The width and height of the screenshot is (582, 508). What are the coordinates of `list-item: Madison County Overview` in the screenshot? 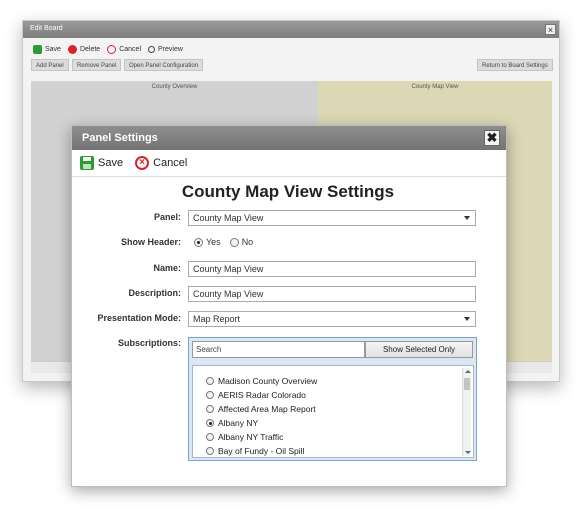 It's located at (261, 381).